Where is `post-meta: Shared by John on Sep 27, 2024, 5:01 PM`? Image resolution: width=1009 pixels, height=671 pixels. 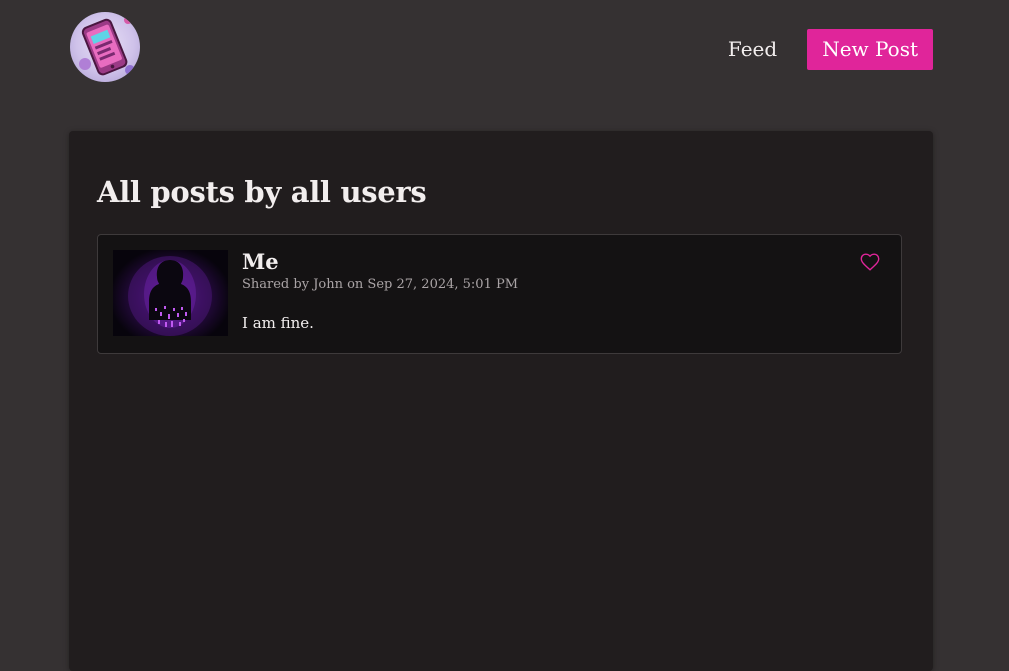 post-meta: Shared by John on Sep 27, 2024, 5:01 PM is located at coordinates (380, 284).